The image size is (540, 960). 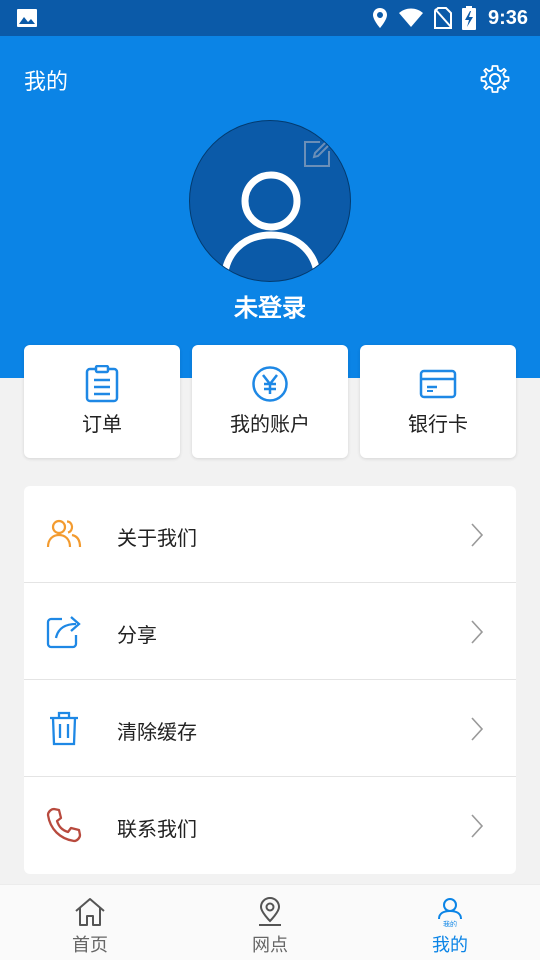 I want to click on tab-home: 首页, so click(x=90, y=922).